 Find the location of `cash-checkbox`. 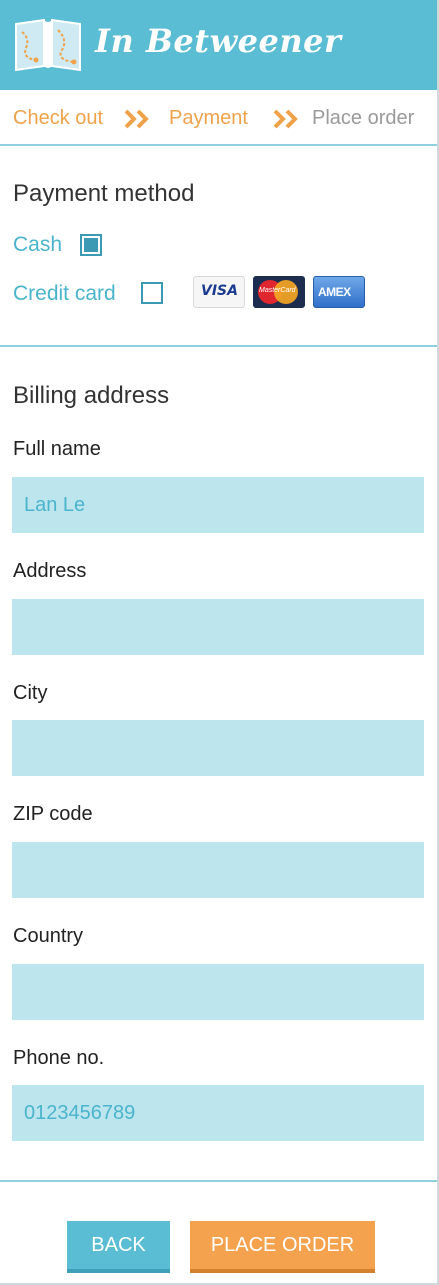

cash-checkbox is located at coordinates (91, 245).